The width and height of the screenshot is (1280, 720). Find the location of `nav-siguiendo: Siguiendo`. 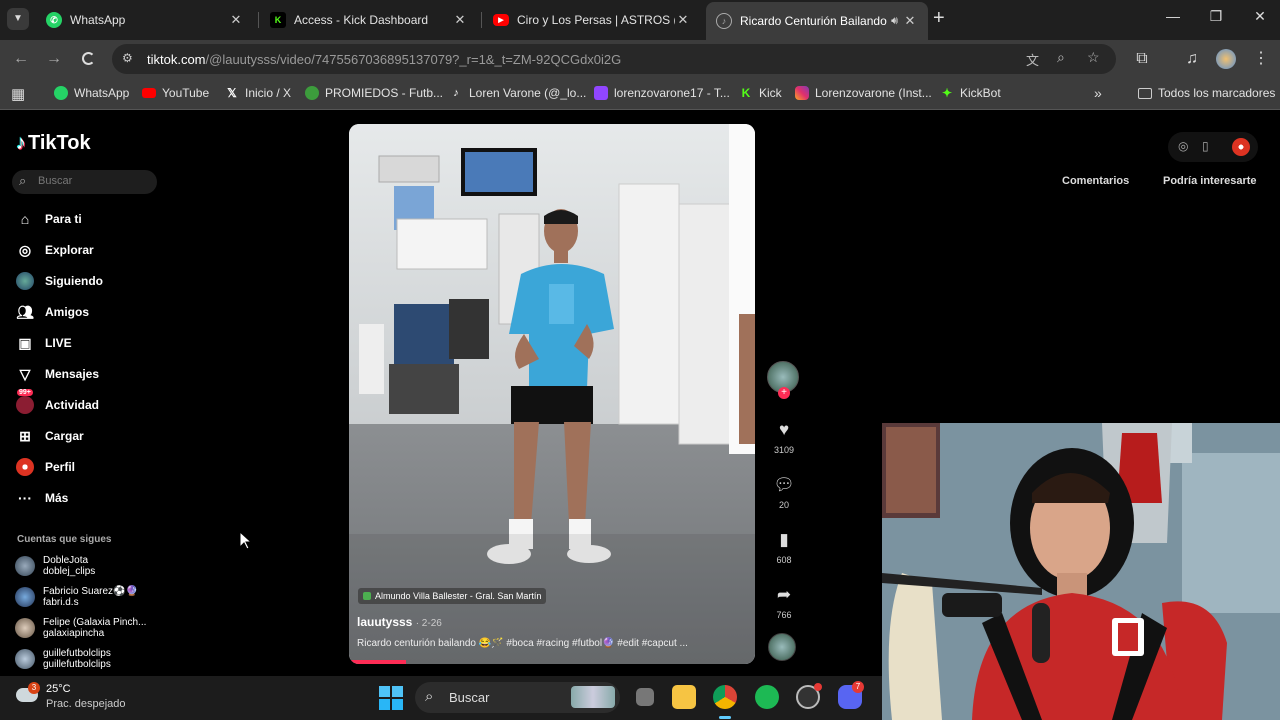

nav-siguiendo: Siguiendo is located at coordinates (59, 281).